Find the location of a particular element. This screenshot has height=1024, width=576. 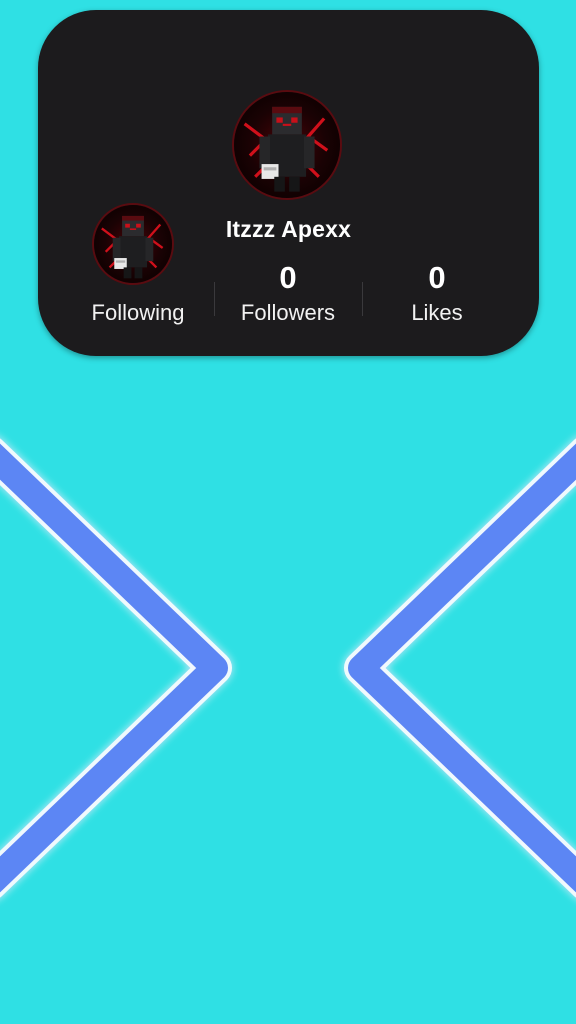

profile-avatar is located at coordinates (287, 145).